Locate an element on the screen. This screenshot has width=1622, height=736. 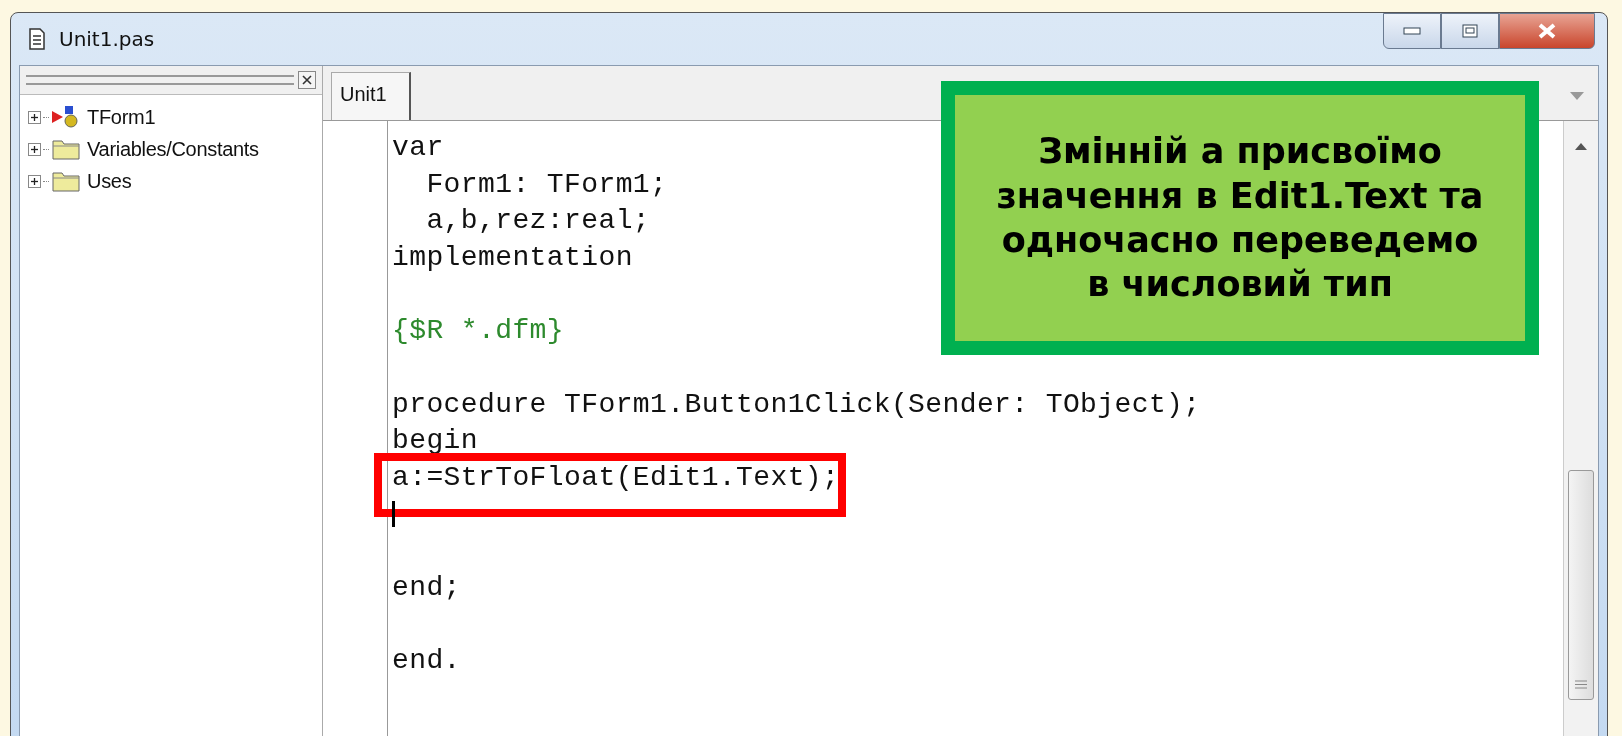
document-icon is located at coordinates (37, 39).